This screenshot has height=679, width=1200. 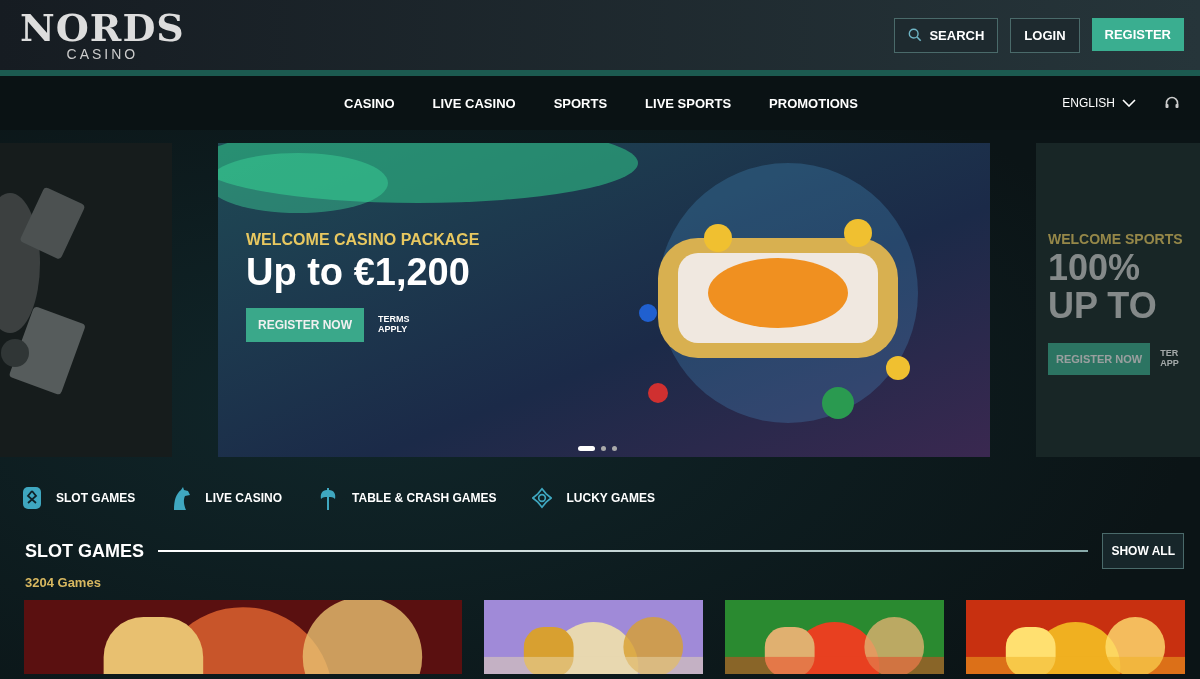 I want to click on logo: NORDS CASINO, so click(x=102, y=35).